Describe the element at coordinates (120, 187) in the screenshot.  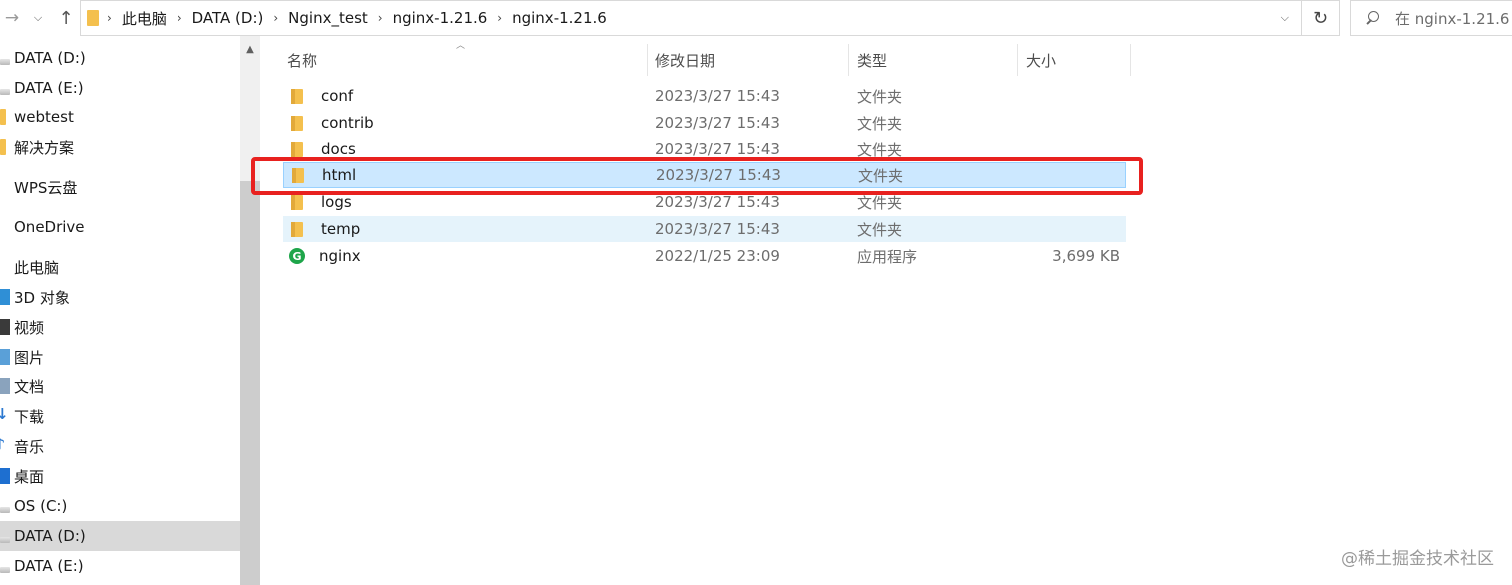
I see `nav-item-wps-cloud: WPS云盘` at that location.